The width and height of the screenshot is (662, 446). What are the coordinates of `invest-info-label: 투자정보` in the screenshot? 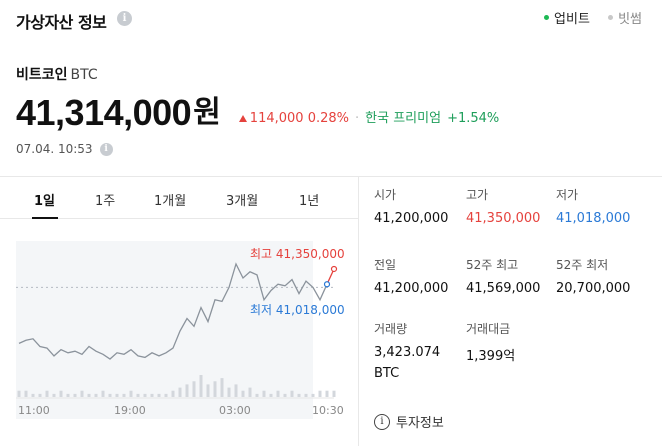 It's located at (420, 423).